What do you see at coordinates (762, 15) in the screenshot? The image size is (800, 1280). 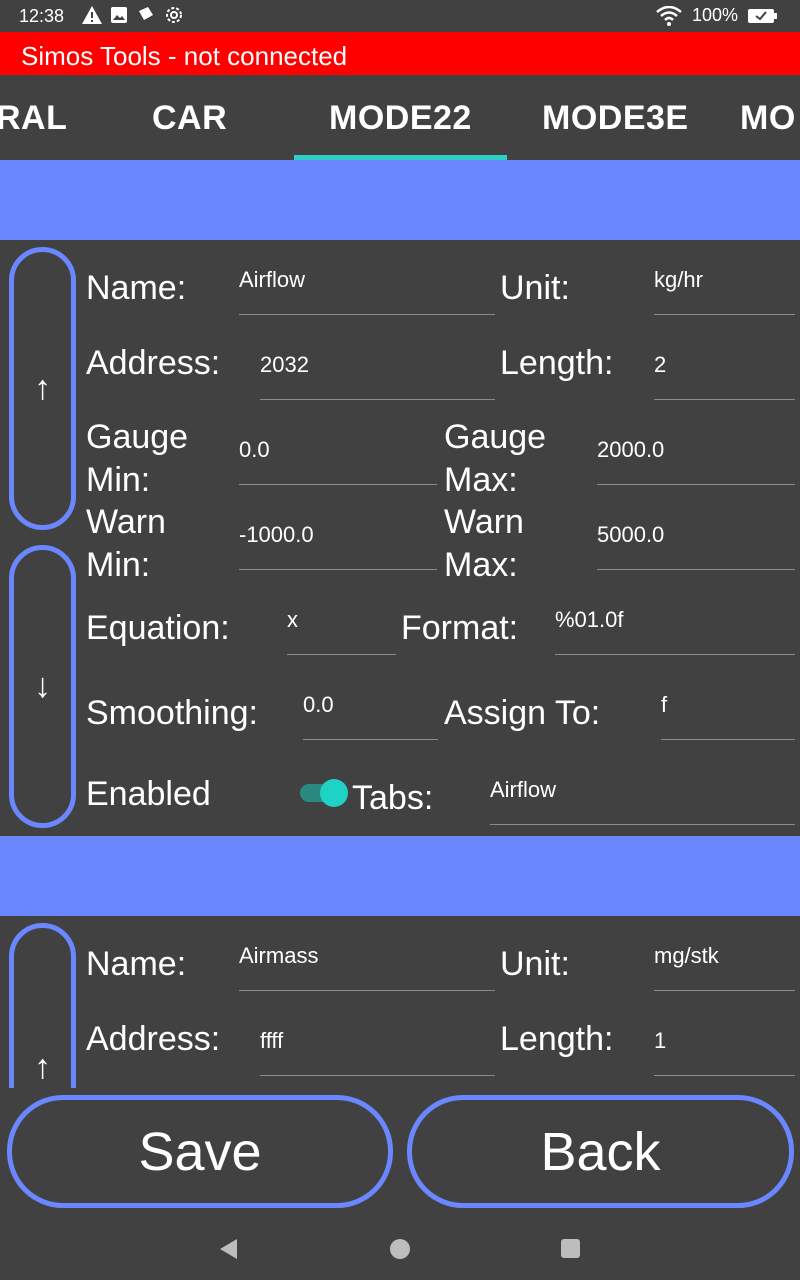 I see `battery-icon` at bounding box center [762, 15].